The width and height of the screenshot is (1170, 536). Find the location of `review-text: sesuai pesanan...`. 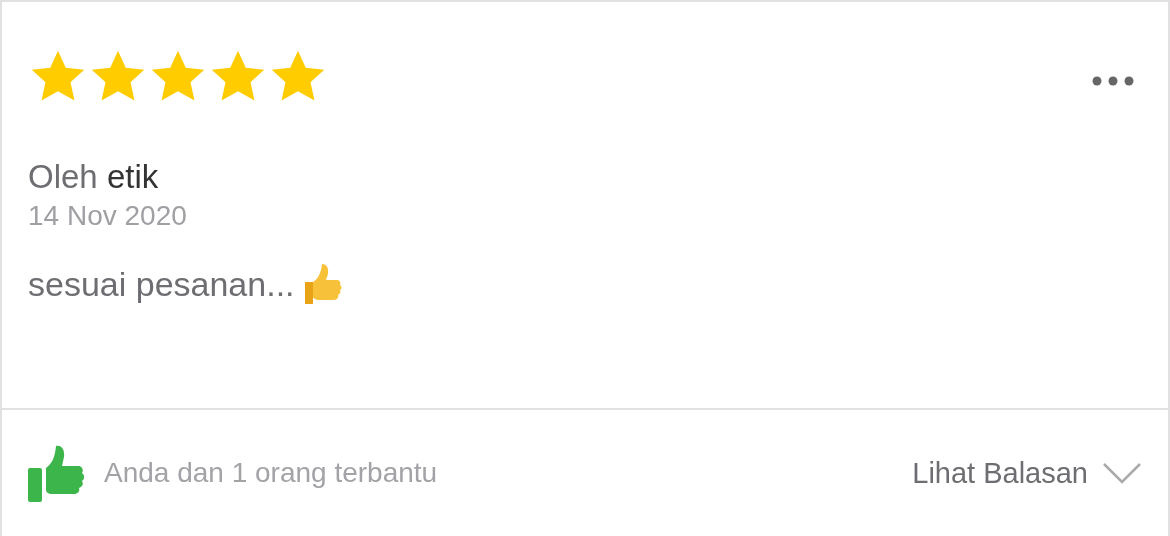

review-text: sesuai pesanan... is located at coordinates (161, 284).